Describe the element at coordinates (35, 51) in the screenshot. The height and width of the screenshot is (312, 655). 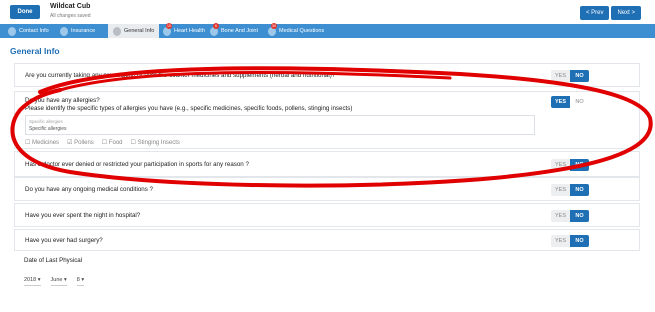
I see `page-title: General Info` at that location.